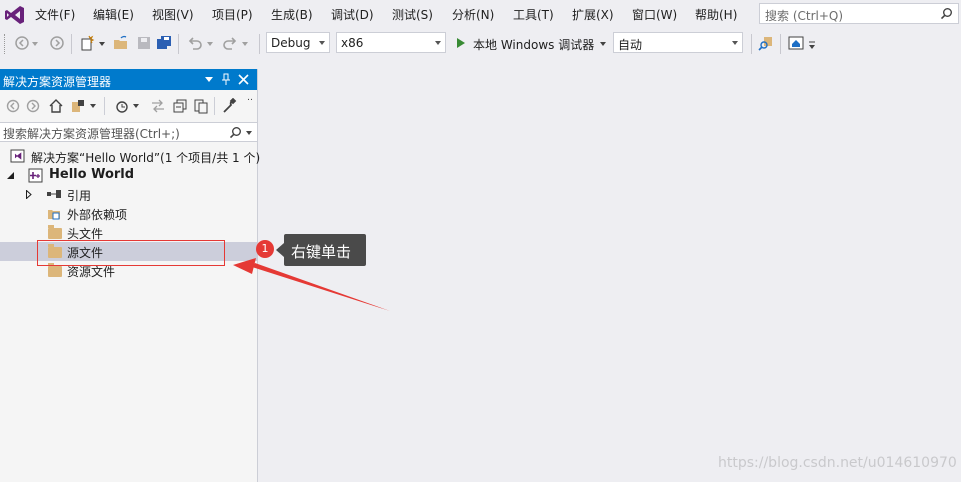 The height and width of the screenshot is (482, 961). Describe the element at coordinates (265, 249) in the screenshot. I see `step-number-badge: 1` at that location.